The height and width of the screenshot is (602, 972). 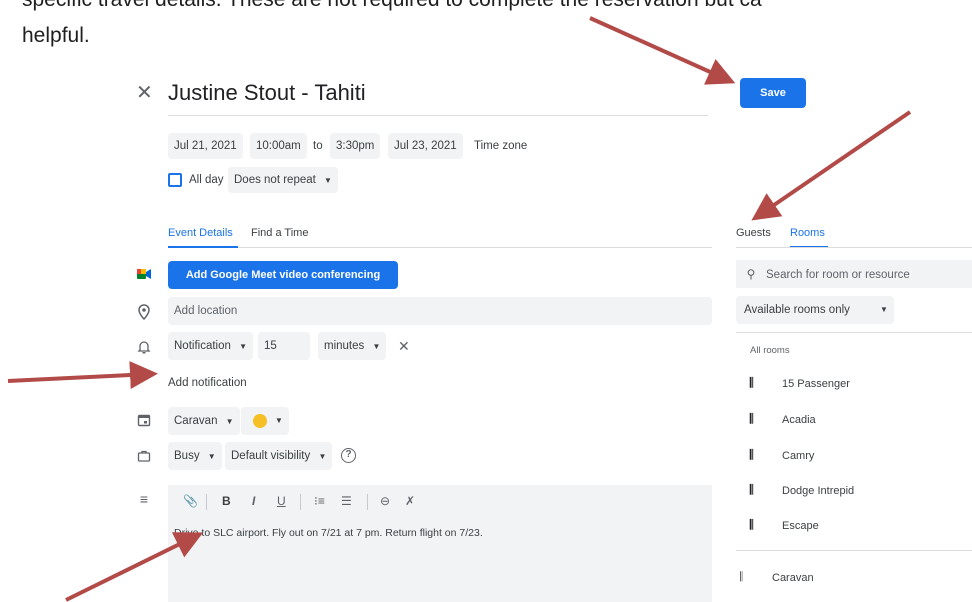 What do you see at coordinates (662, 50) in the screenshot?
I see `arrow-to-save` at bounding box center [662, 50].